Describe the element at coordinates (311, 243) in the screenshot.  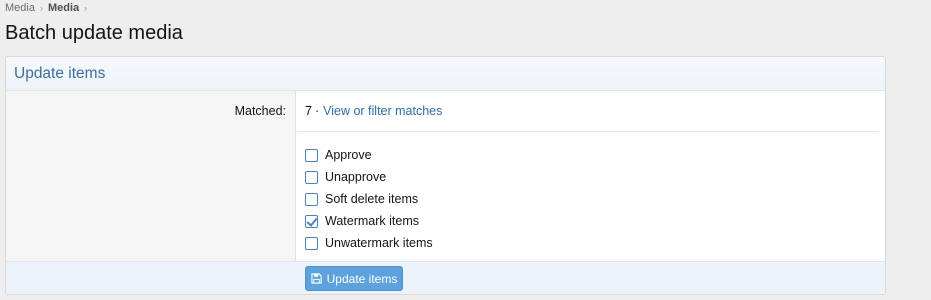
I see `unwatermark-checkbox` at that location.